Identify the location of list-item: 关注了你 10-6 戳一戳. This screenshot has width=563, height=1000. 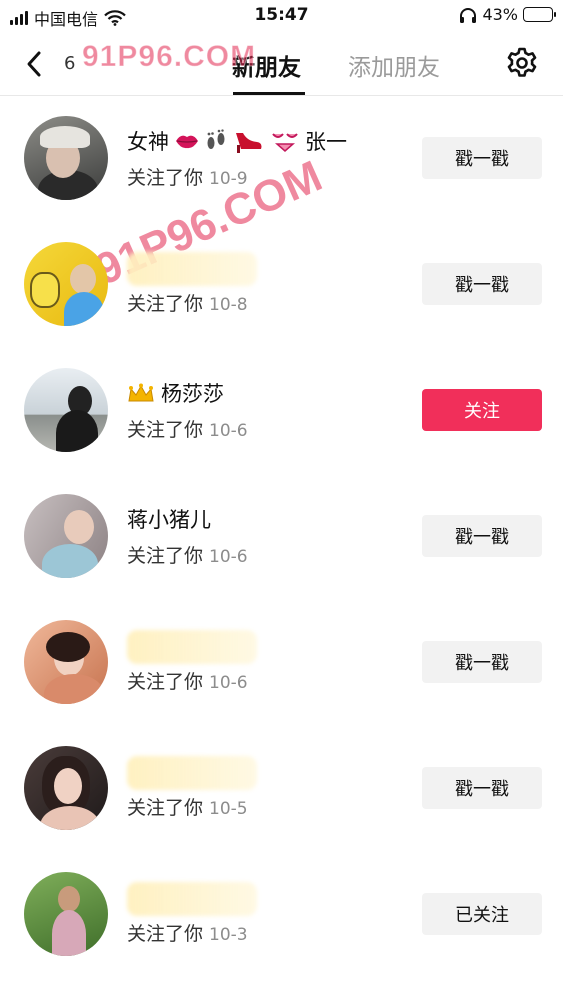
(281, 663).